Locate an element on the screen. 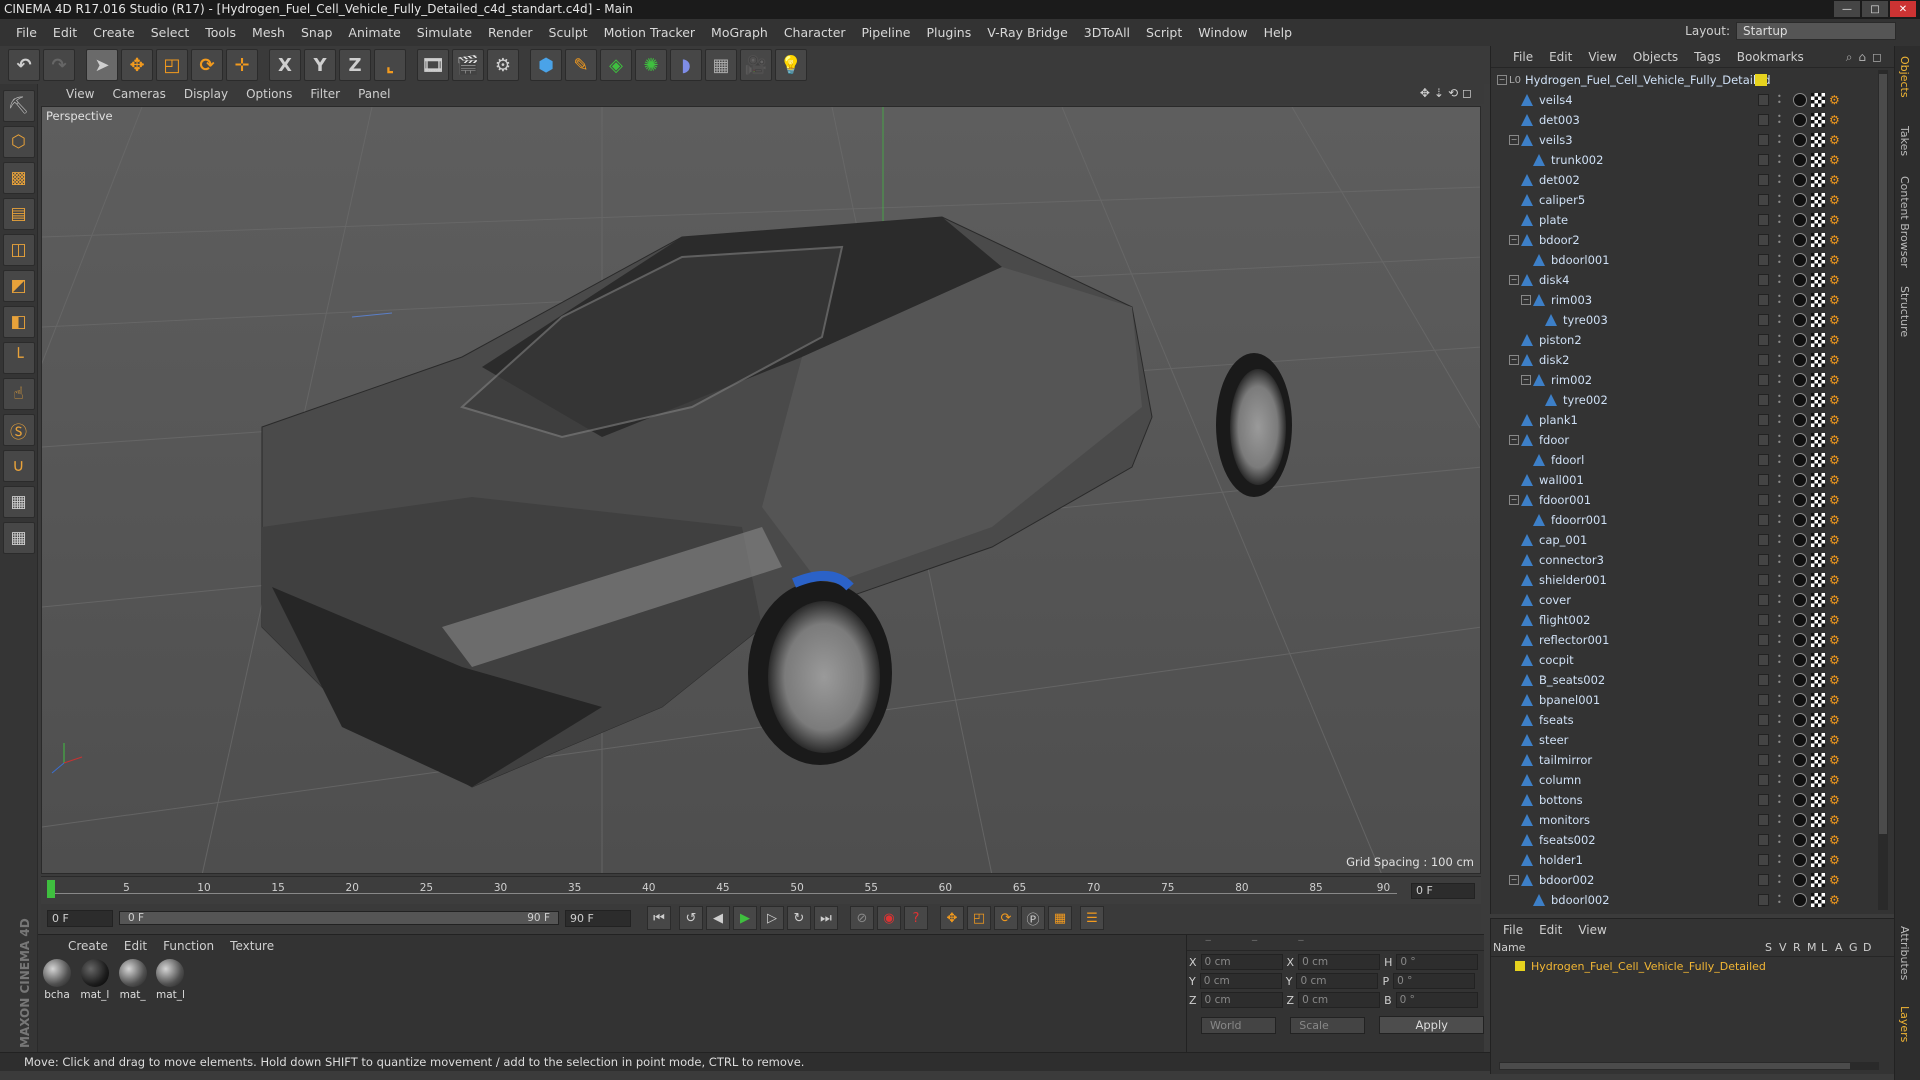 This screenshot has width=1920, height=1080. menu-plugins: Plugins is located at coordinates (948, 32).